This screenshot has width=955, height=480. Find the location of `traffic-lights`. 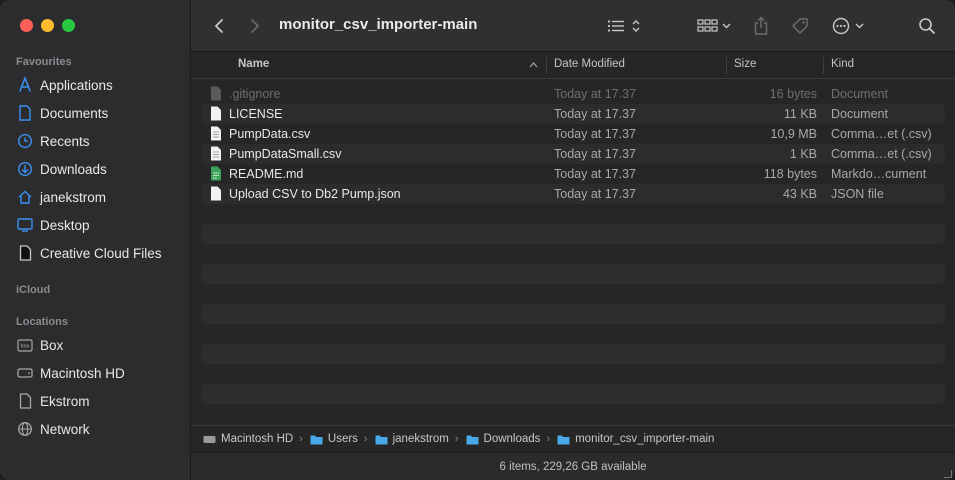

traffic-lights is located at coordinates (47, 25).